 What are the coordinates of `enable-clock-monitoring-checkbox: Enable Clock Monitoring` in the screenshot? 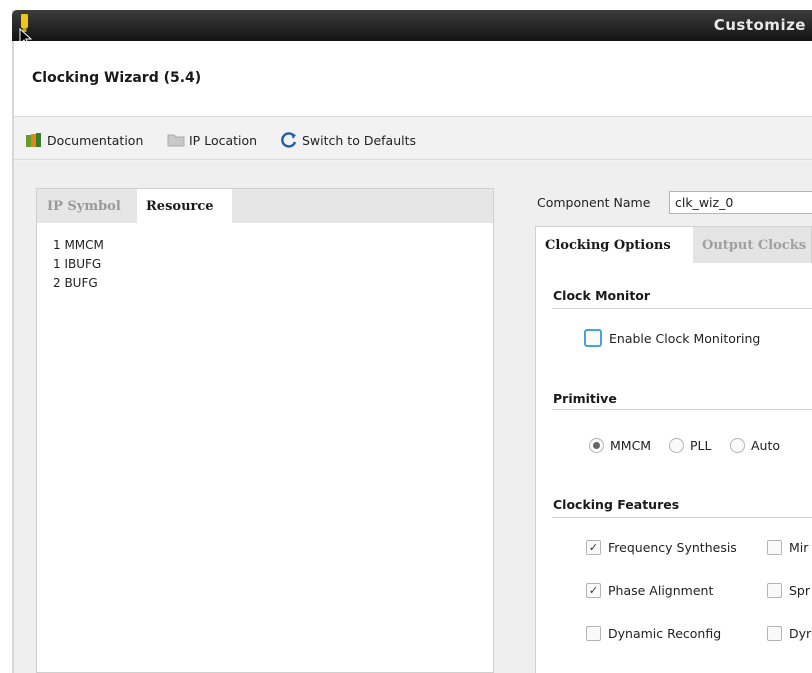 It's located at (672, 338).